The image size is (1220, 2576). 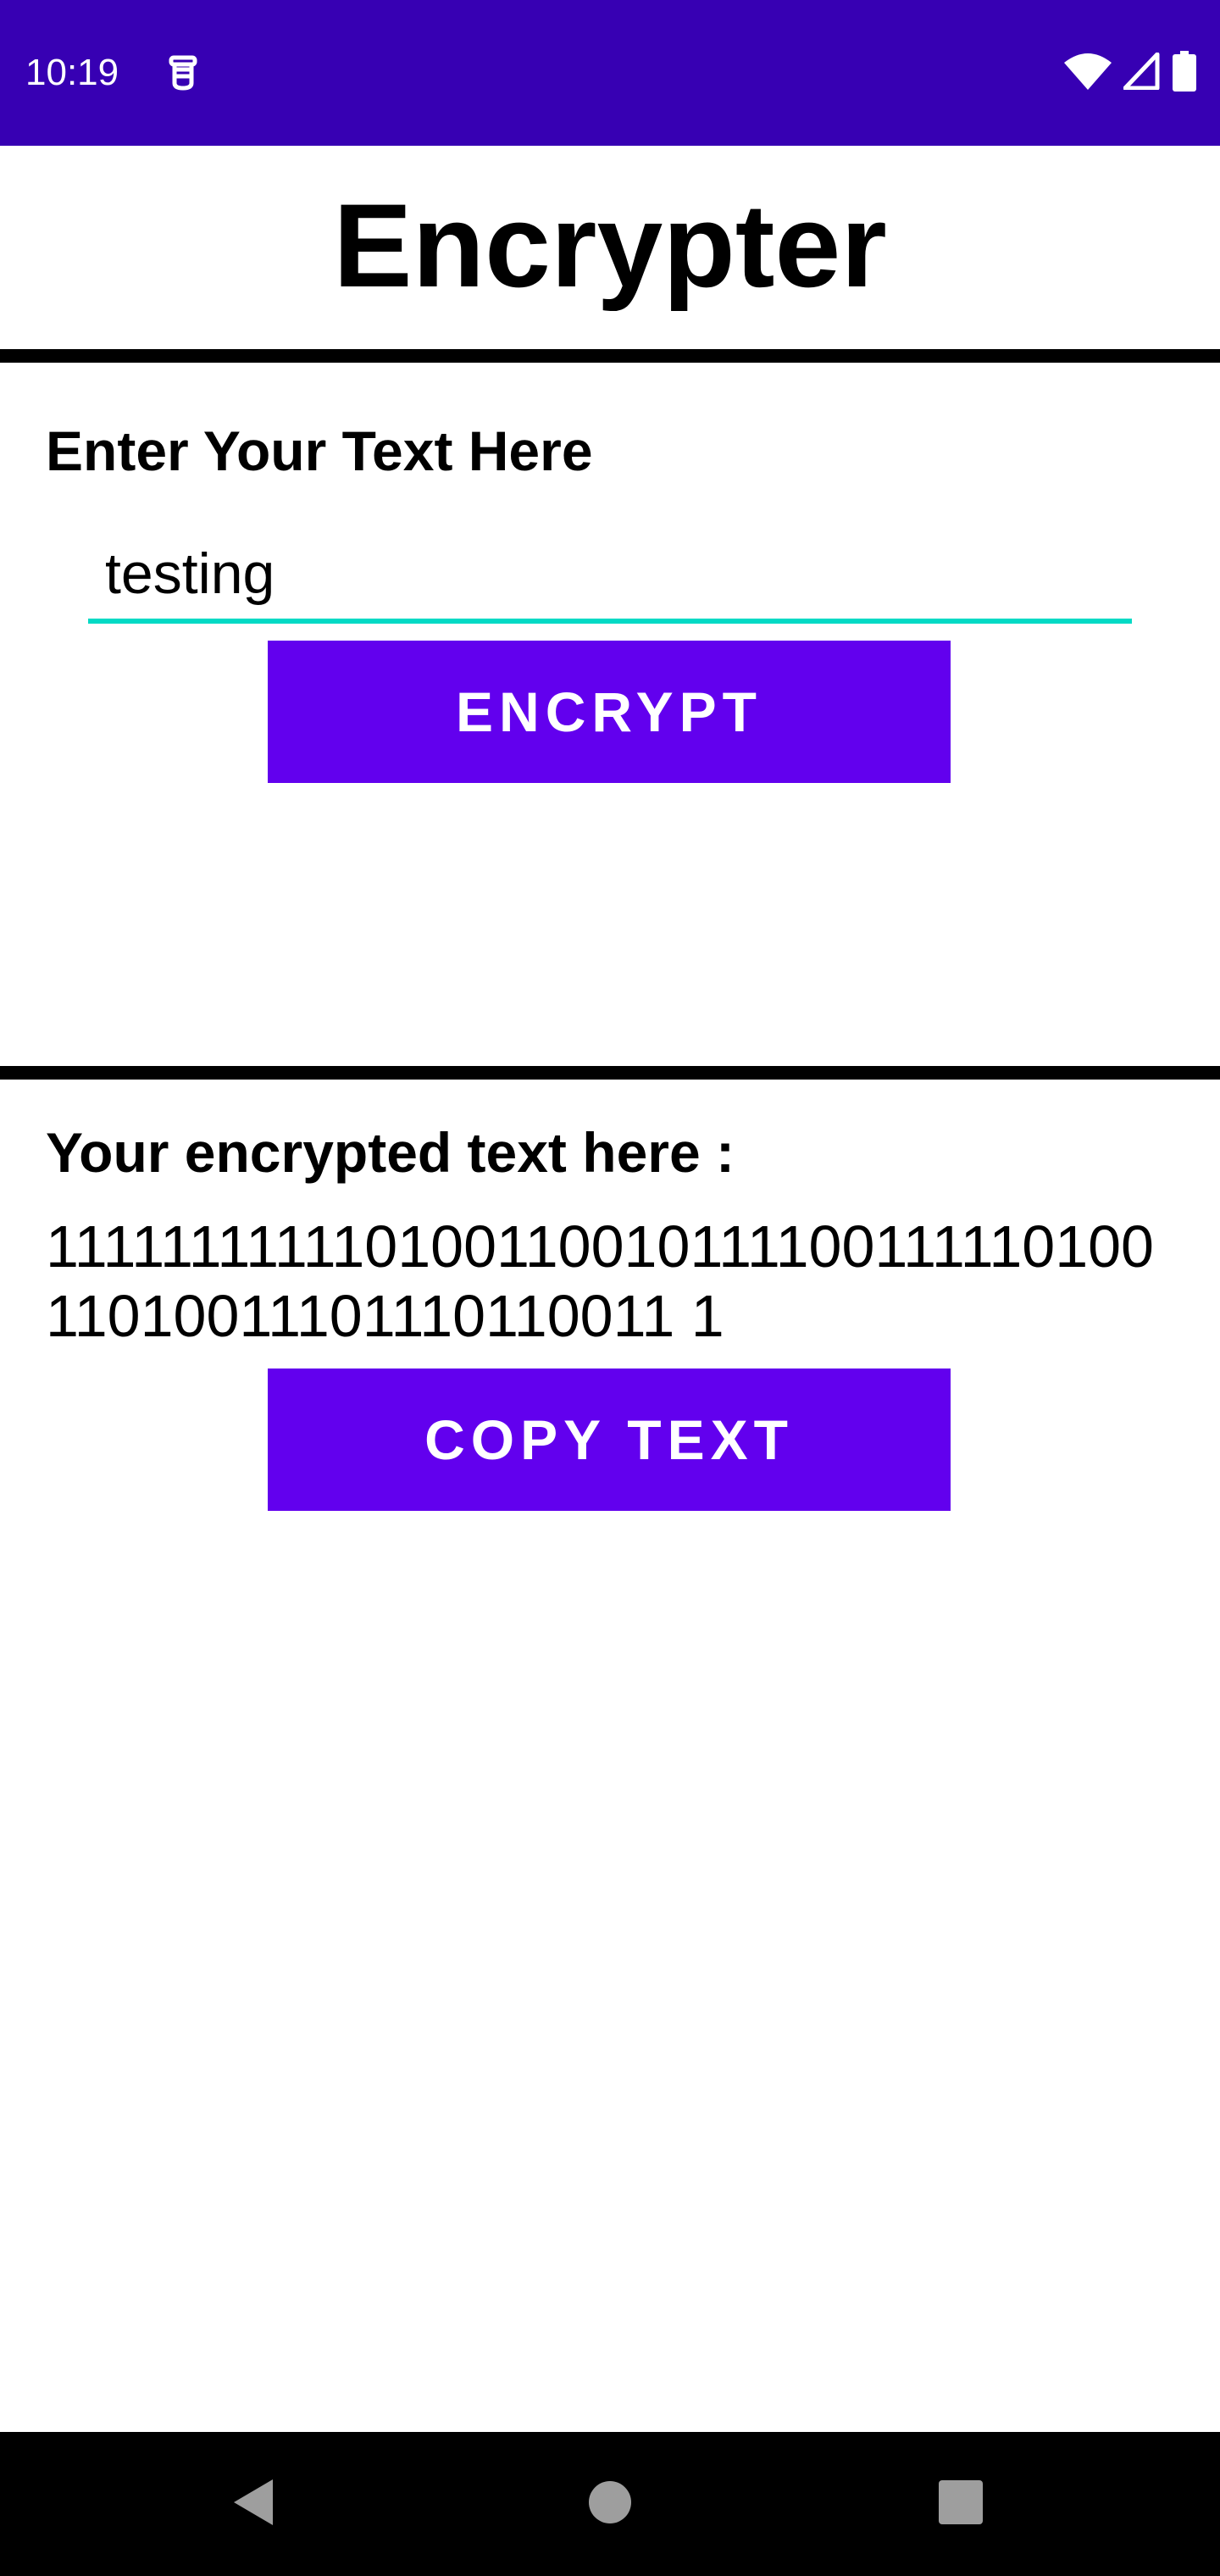 I want to click on wifi-icon, so click(x=1088, y=73).